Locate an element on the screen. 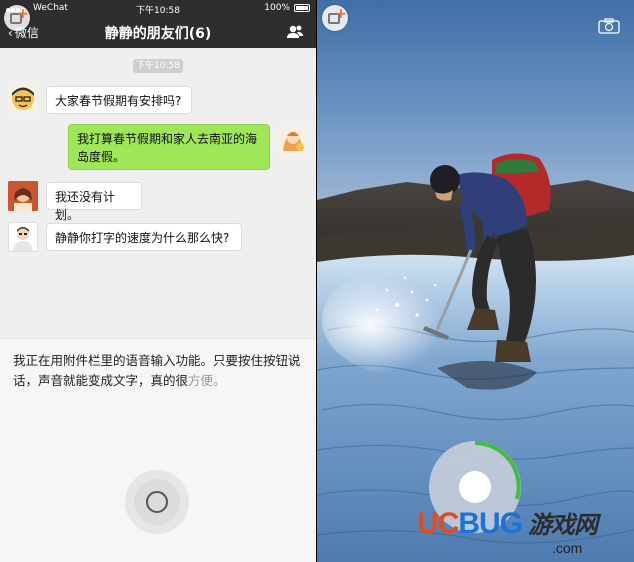 This screenshot has width=634, height=562. watermark-cn: 游戏网 is located at coordinates (563, 525).